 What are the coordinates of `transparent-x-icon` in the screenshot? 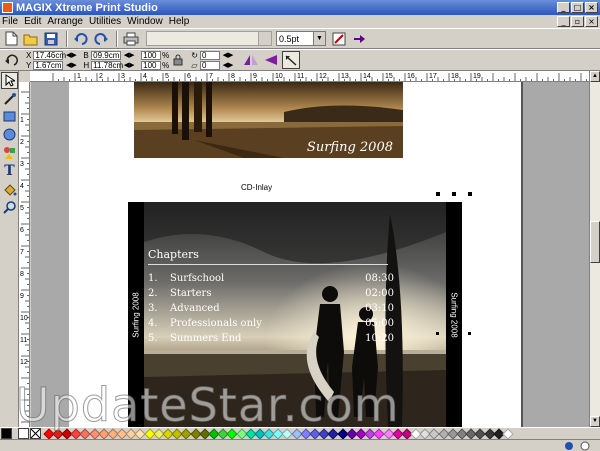 It's located at (35, 433).